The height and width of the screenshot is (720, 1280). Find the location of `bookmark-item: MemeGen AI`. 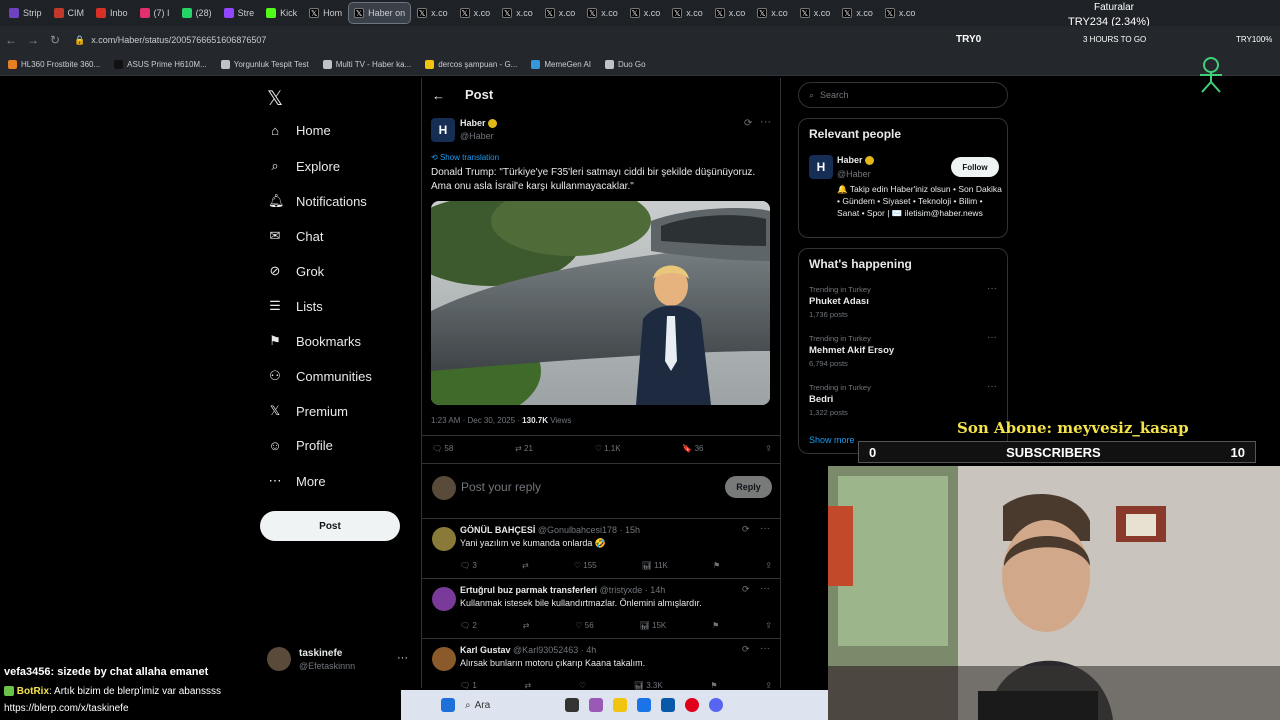

bookmark-item: MemeGen AI is located at coordinates (561, 64).